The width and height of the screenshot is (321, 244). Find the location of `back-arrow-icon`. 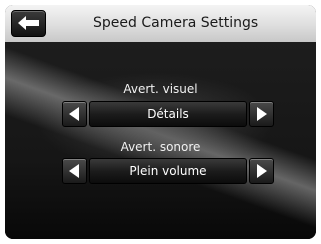

back-arrow-icon is located at coordinates (28, 23).